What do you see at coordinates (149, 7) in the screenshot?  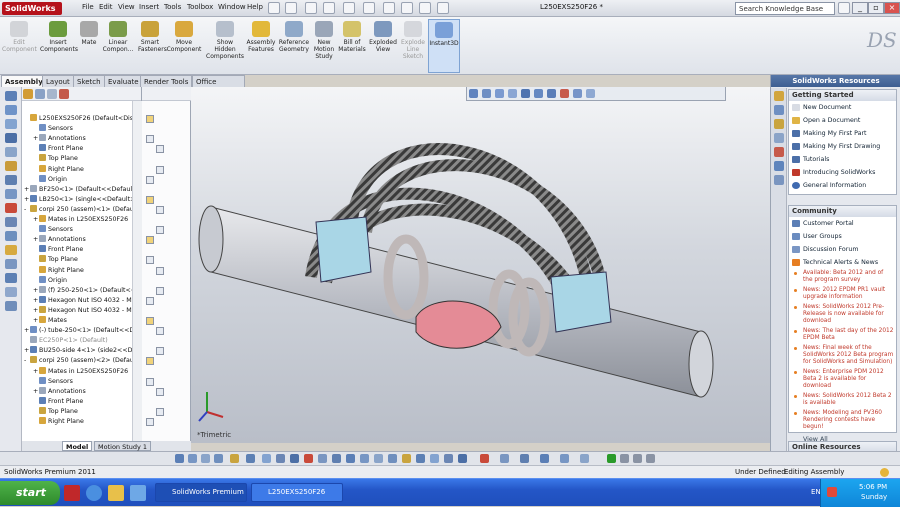 I see `menu-insert: Insert` at bounding box center [149, 7].